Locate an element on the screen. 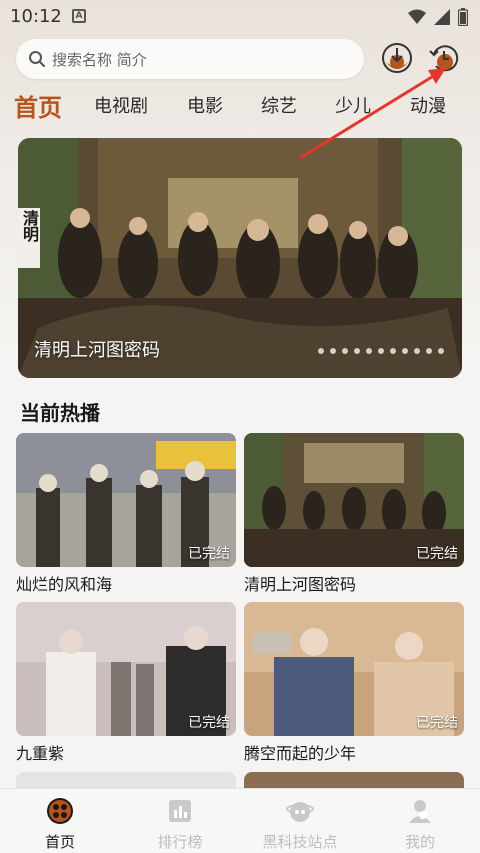 The width and height of the screenshot is (480, 853). tab-movies: 电影 is located at coordinates (205, 105).